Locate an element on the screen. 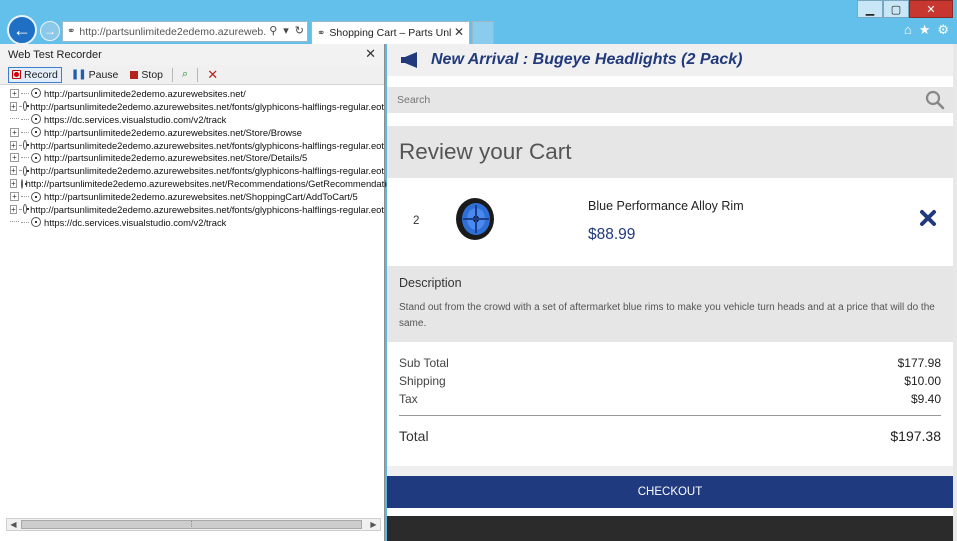 The width and height of the screenshot is (957, 541). dropdown-icon: ▾ is located at coordinates (286, 30).